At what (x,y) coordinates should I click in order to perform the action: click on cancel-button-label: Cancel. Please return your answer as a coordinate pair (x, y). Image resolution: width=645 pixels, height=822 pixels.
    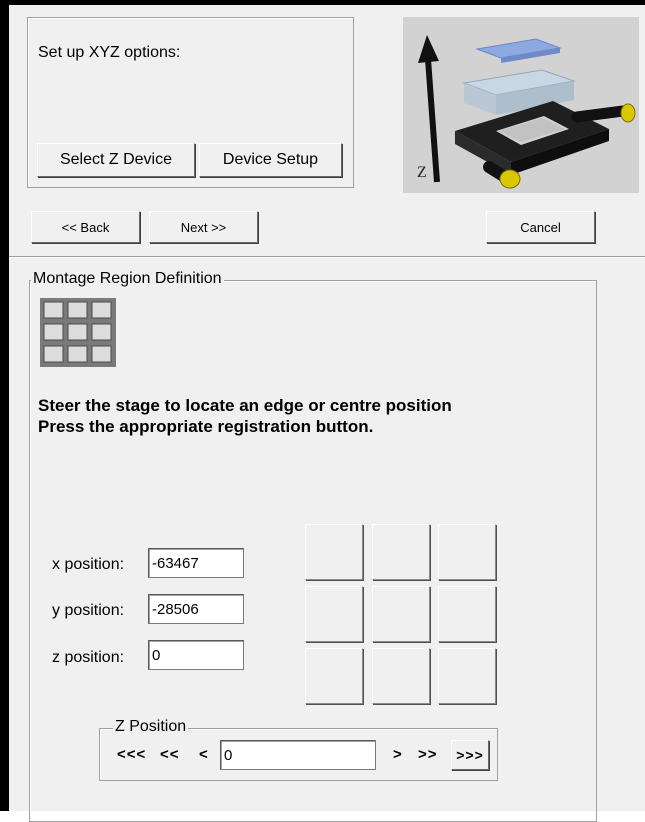
    Looking at the image, I should click on (540, 227).